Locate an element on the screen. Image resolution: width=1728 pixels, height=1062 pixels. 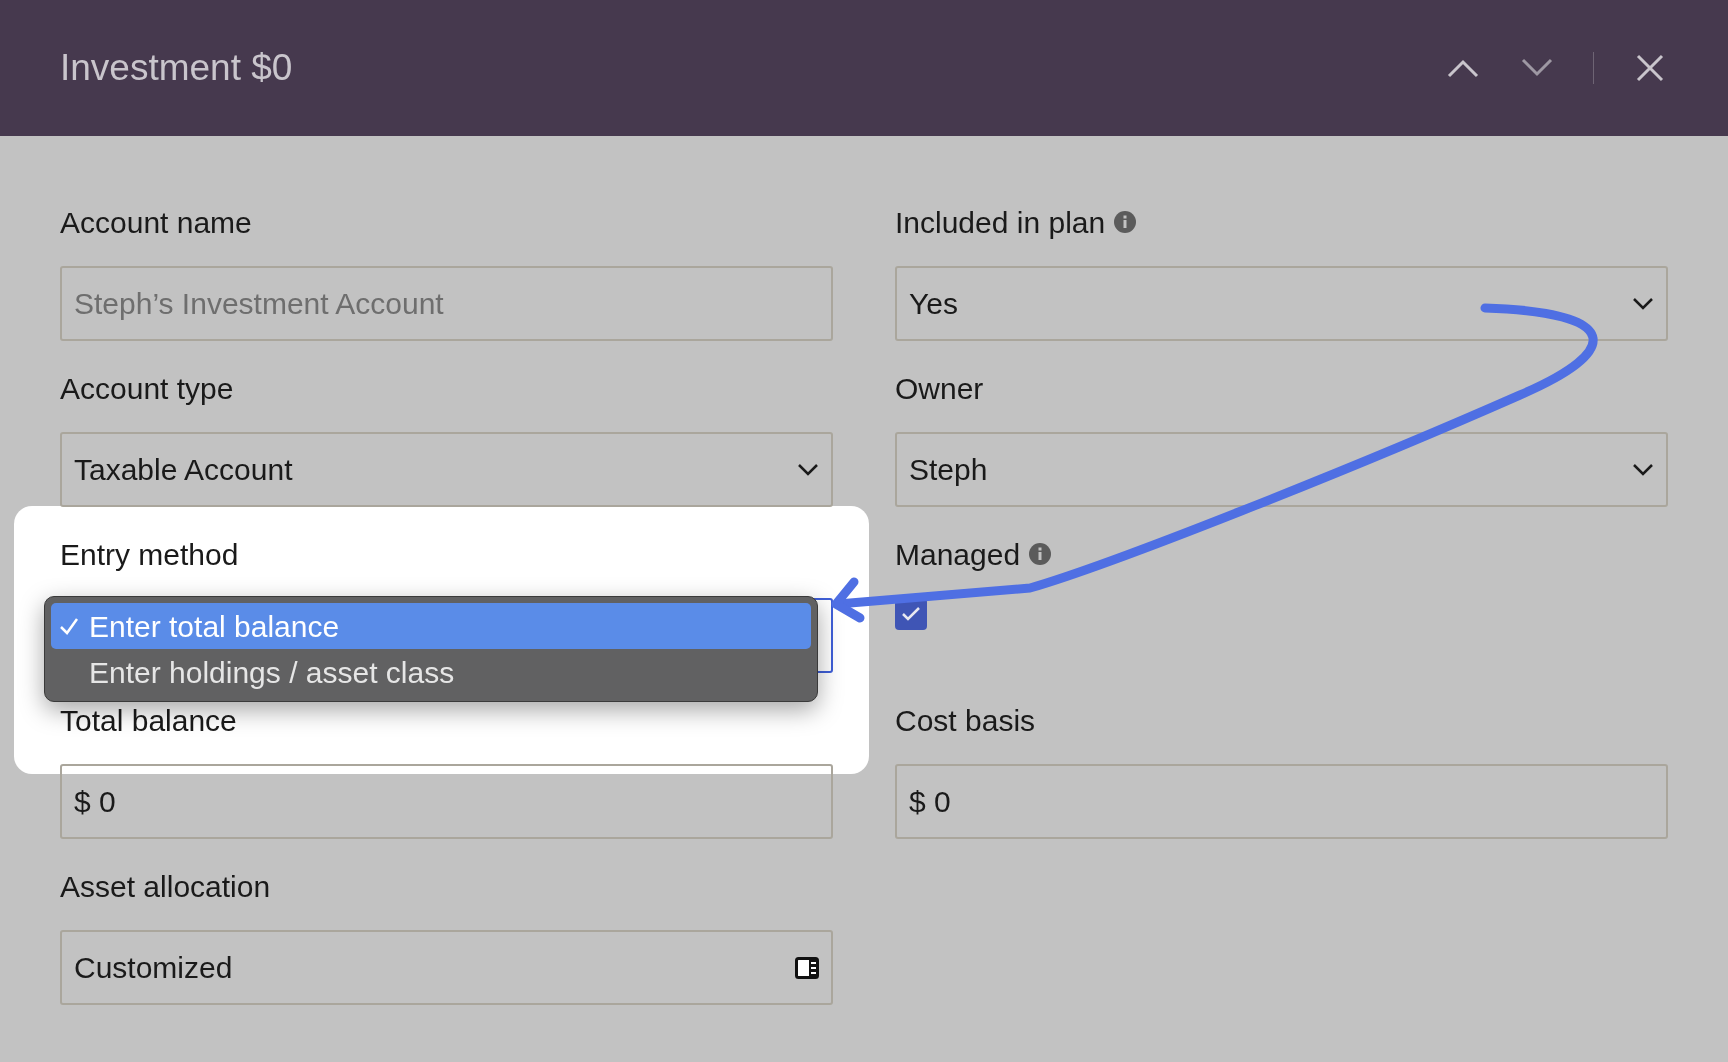
field-label: Account type is located at coordinates (147, 388).